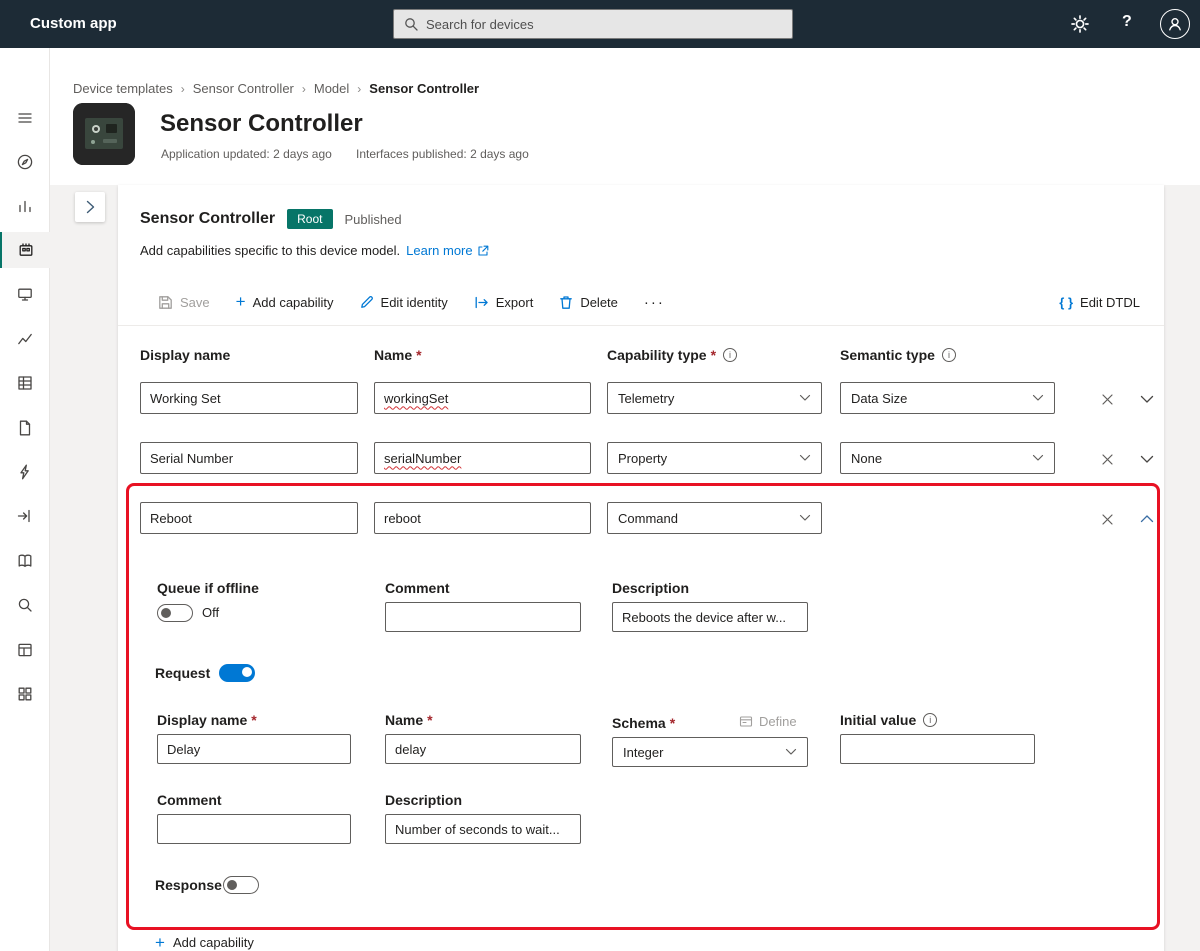 This screenshot has height=951, width=1200. Describe the element at coordinates (249, 518) in the screenshot. I see `display-name-input: Reboot` at that location.